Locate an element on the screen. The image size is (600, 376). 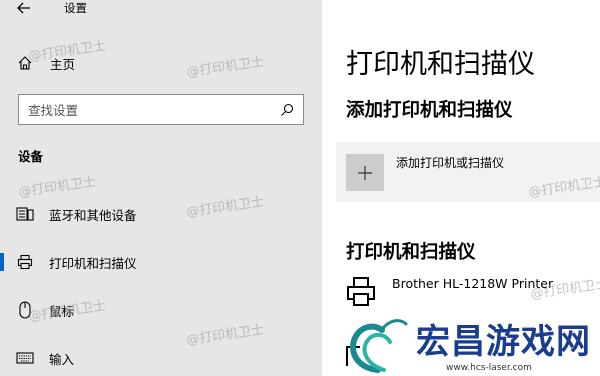
dragon-logo-icon is located at coordinates (378, 346).